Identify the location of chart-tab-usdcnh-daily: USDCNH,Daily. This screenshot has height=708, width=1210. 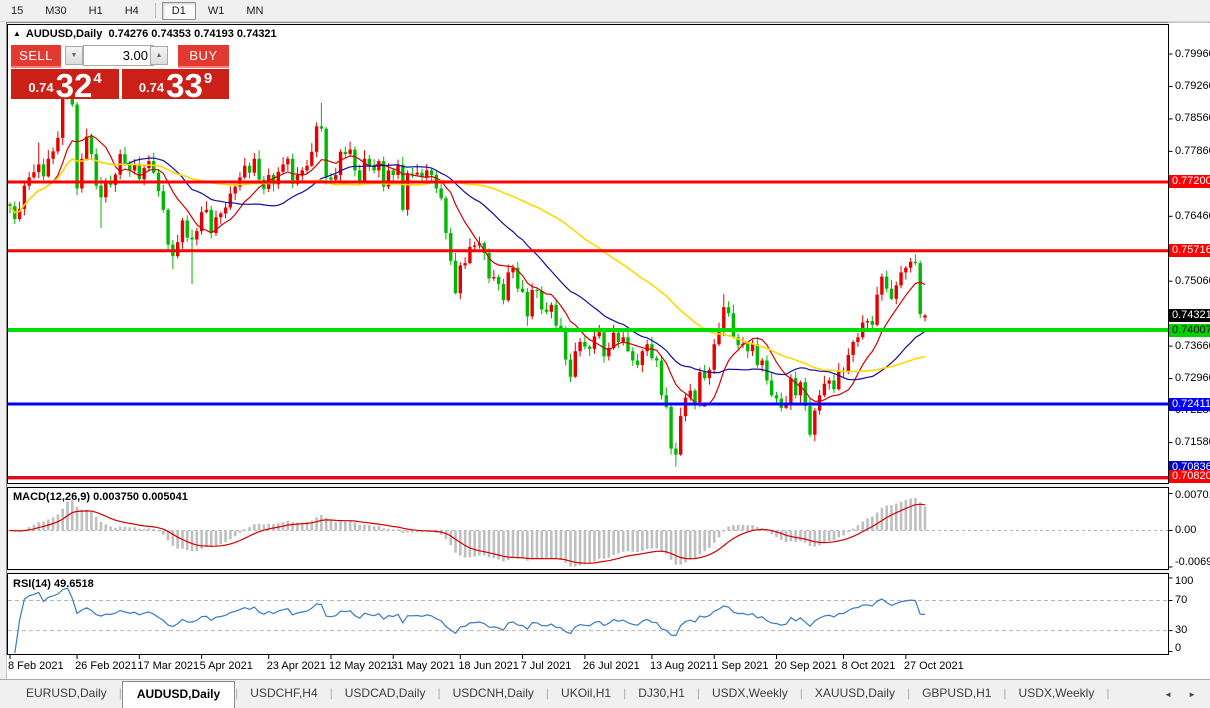
(493, 694).